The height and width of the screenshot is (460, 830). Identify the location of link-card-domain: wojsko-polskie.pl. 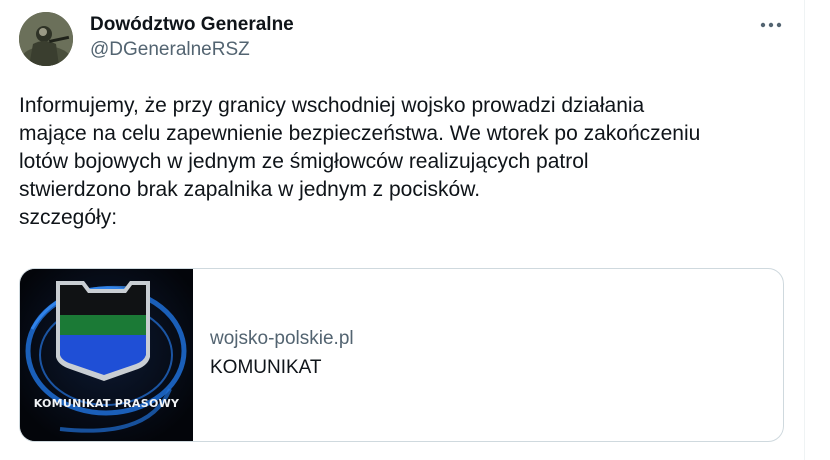
(282, 338).